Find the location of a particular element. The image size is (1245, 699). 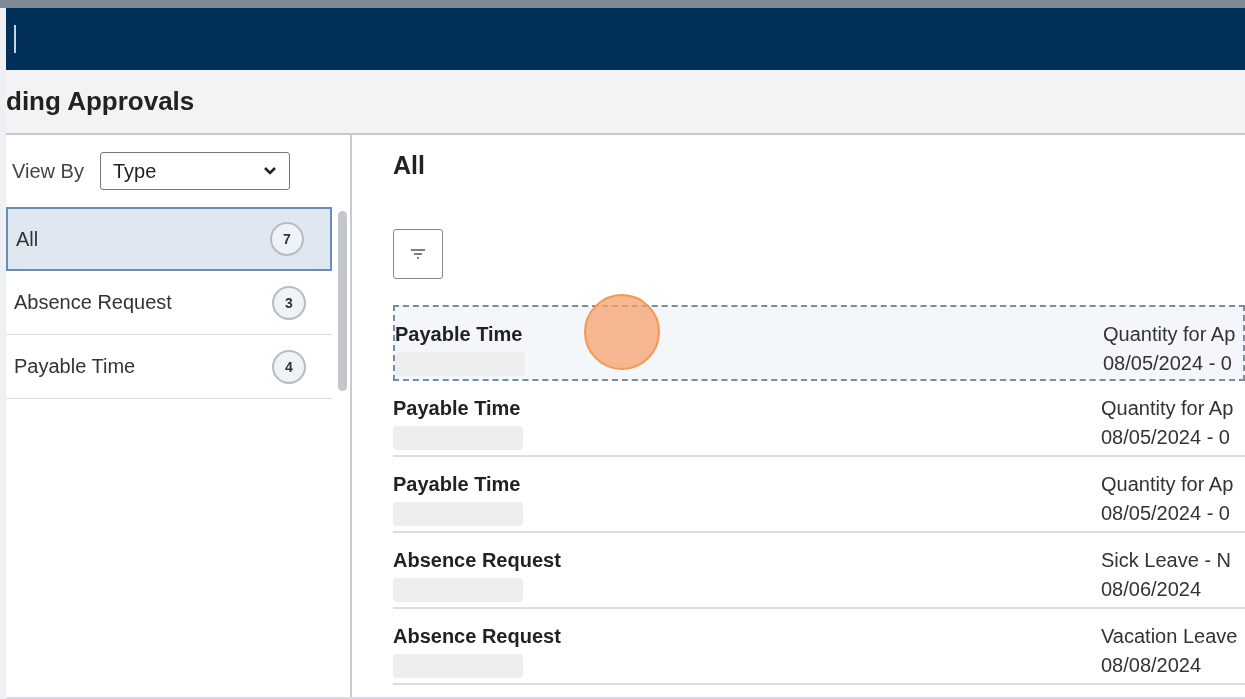

page-title: ding Approvals is located at coordinates (100, 101).